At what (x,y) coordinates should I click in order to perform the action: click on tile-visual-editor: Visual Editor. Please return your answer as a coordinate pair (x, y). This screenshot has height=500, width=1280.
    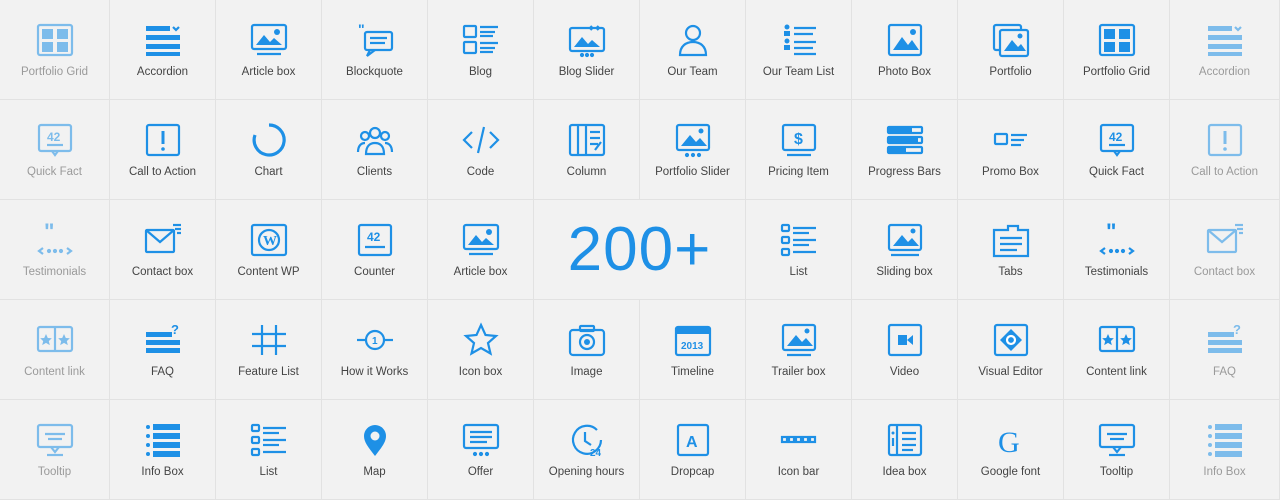
    Looking at the image, I should click on (1011, 350).